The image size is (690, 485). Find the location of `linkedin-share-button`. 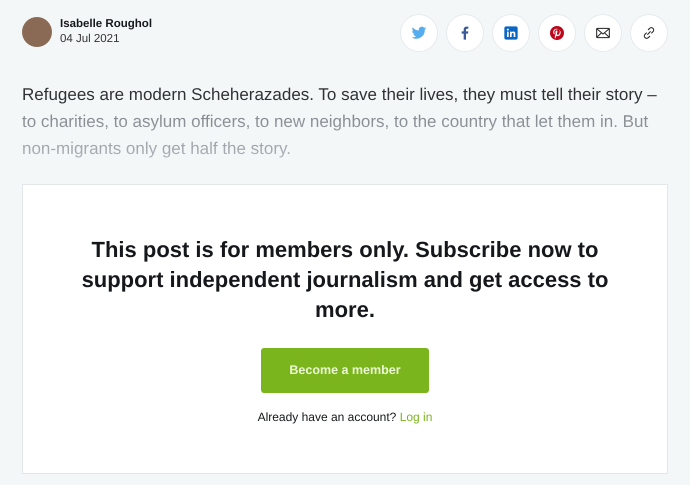

linkedin-share-button is located at coordinates (511, 33).